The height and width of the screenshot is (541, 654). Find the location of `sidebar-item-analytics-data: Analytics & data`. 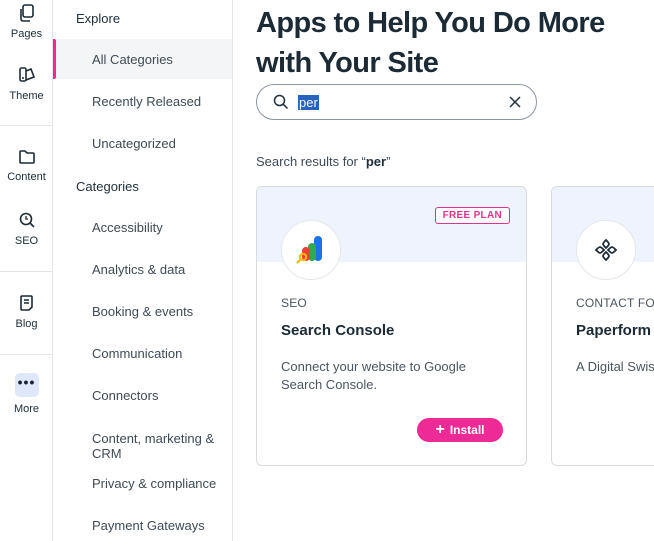

sidebar-item-analytics-data: Analytics & data is located at coordinates (142, 269).